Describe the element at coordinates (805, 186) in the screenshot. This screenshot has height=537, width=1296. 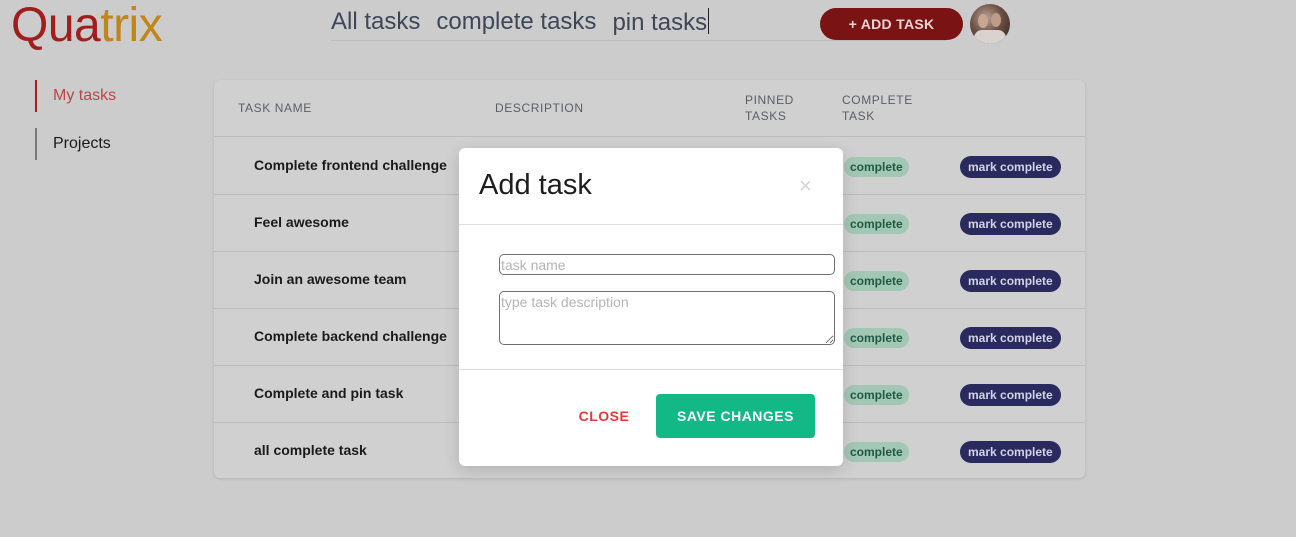
I see `close-icon: ×` at that location.